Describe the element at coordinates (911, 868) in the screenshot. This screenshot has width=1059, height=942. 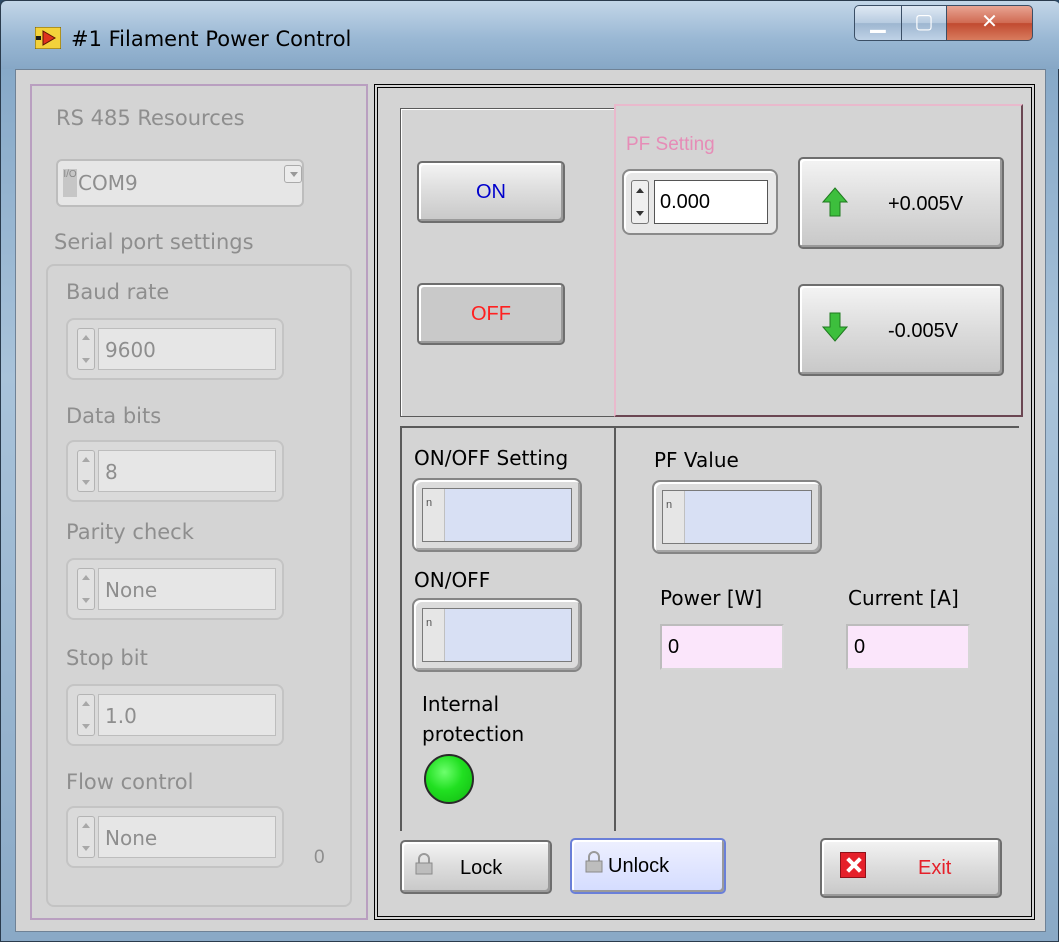
I see `exit-button: Exit` at that location.